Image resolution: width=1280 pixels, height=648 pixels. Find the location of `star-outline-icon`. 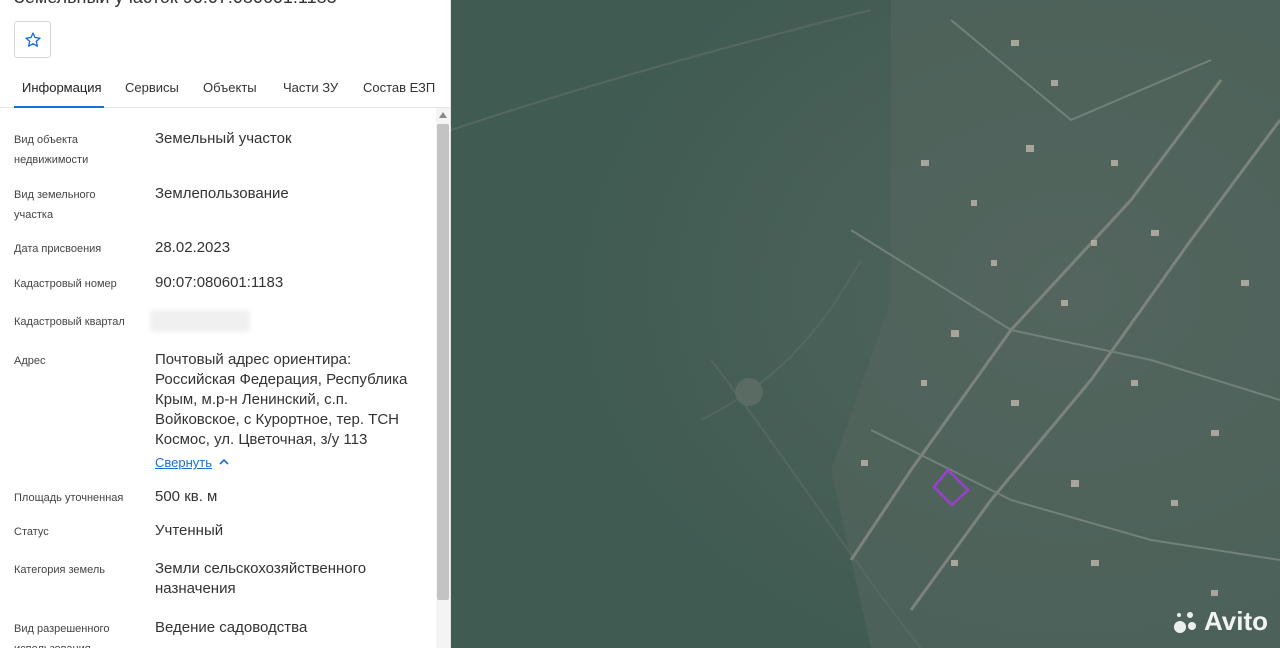

star-outline-icon is located at coordinates (32, 39).